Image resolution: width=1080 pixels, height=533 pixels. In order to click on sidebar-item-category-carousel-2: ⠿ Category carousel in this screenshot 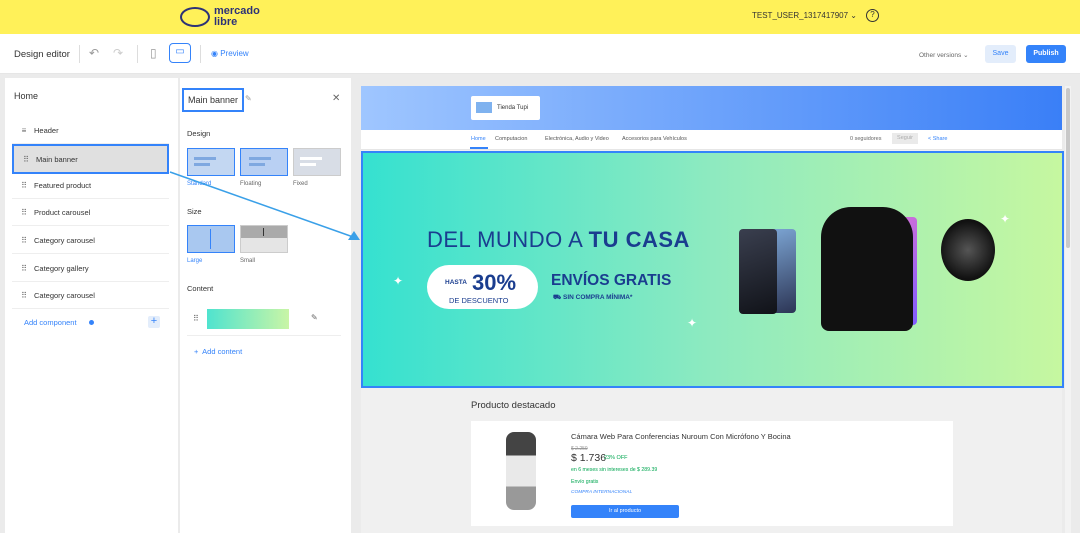, I will do `click(90, 295)`.